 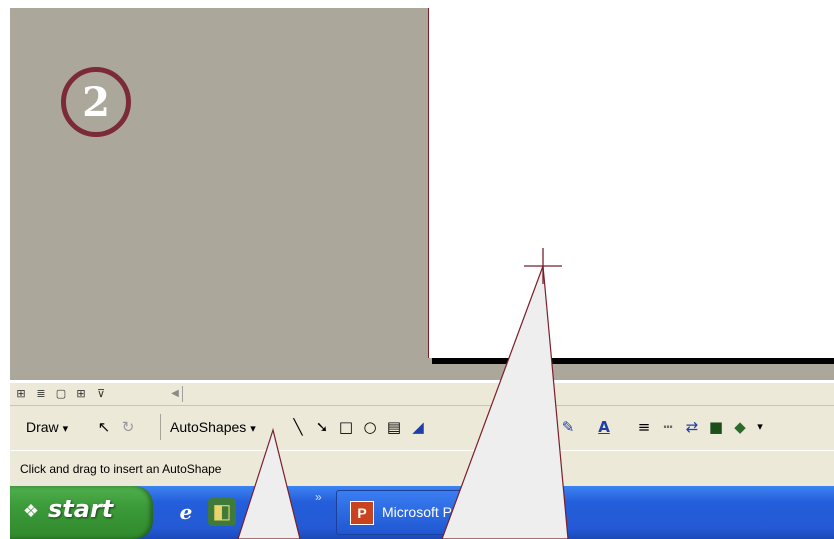 I want to click on powerpoint-task-button: P Microsoft PowerPoint, so click(x=441, y=512).